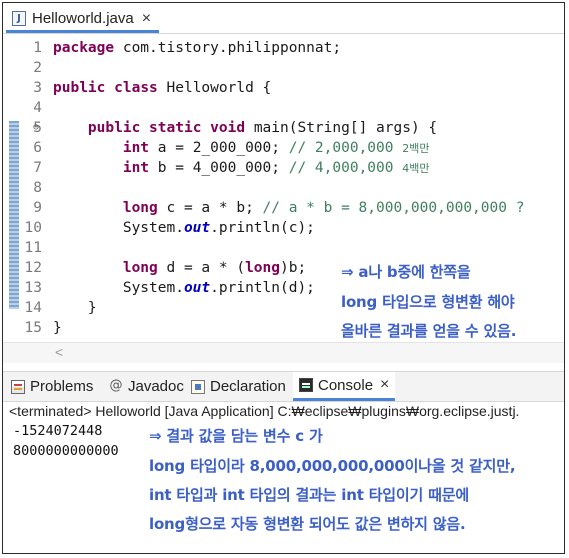 This screenshot has height=558, width=569. Describe the element at coordinates (84, 48) in the screenshot. I see `keyword-token: package` at that location.